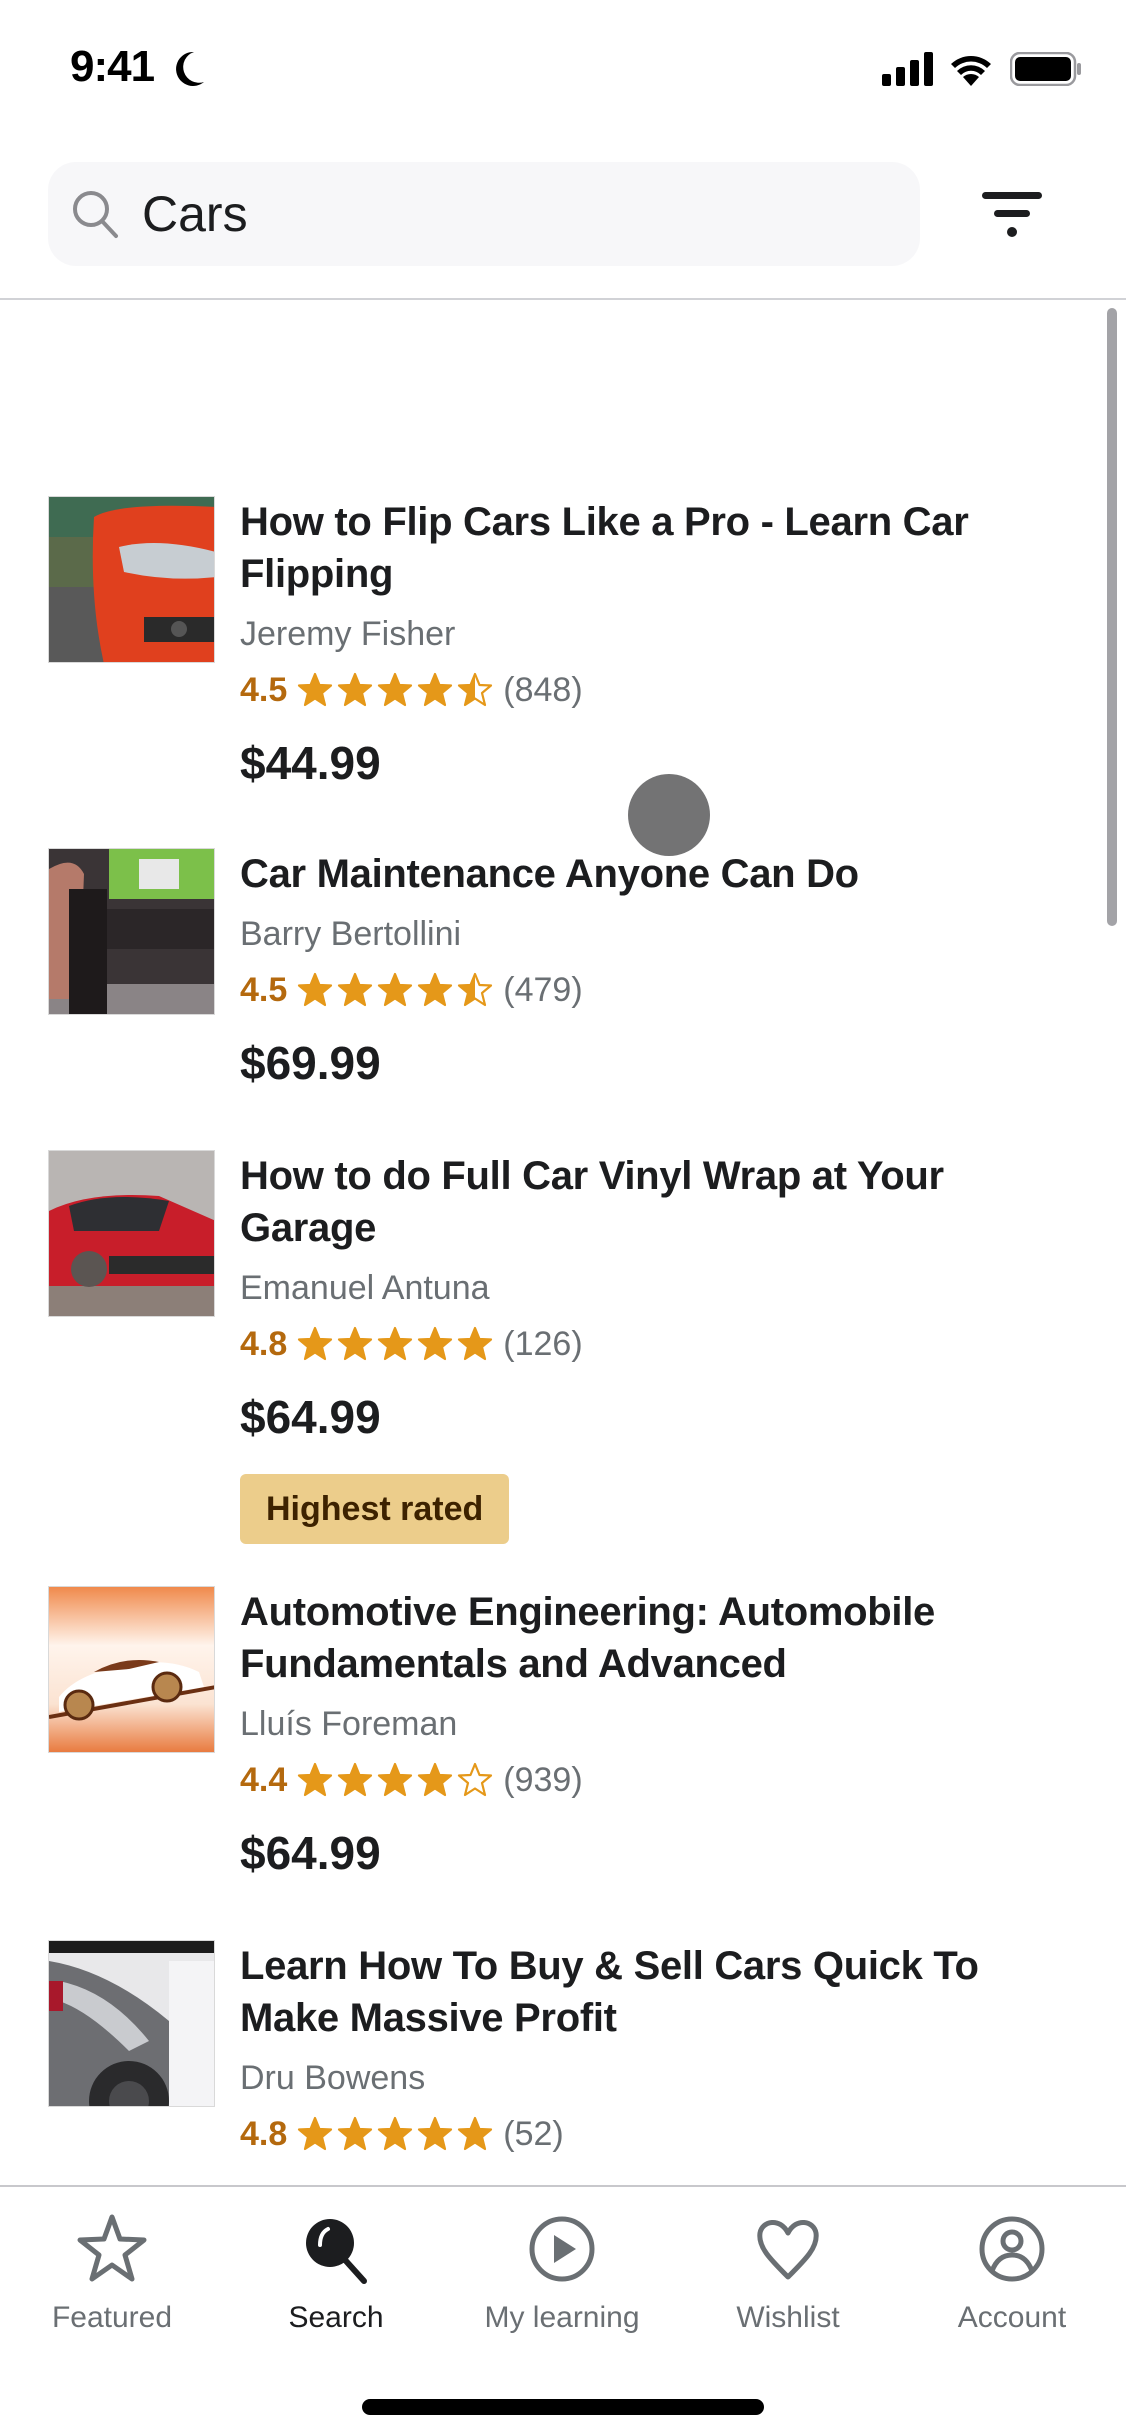 Image resolution: width=1126 pixels, height=2436 pixels. Describe the element at coordinates (563, 2407) in the screenshot. I see `home-indicator` at that location.